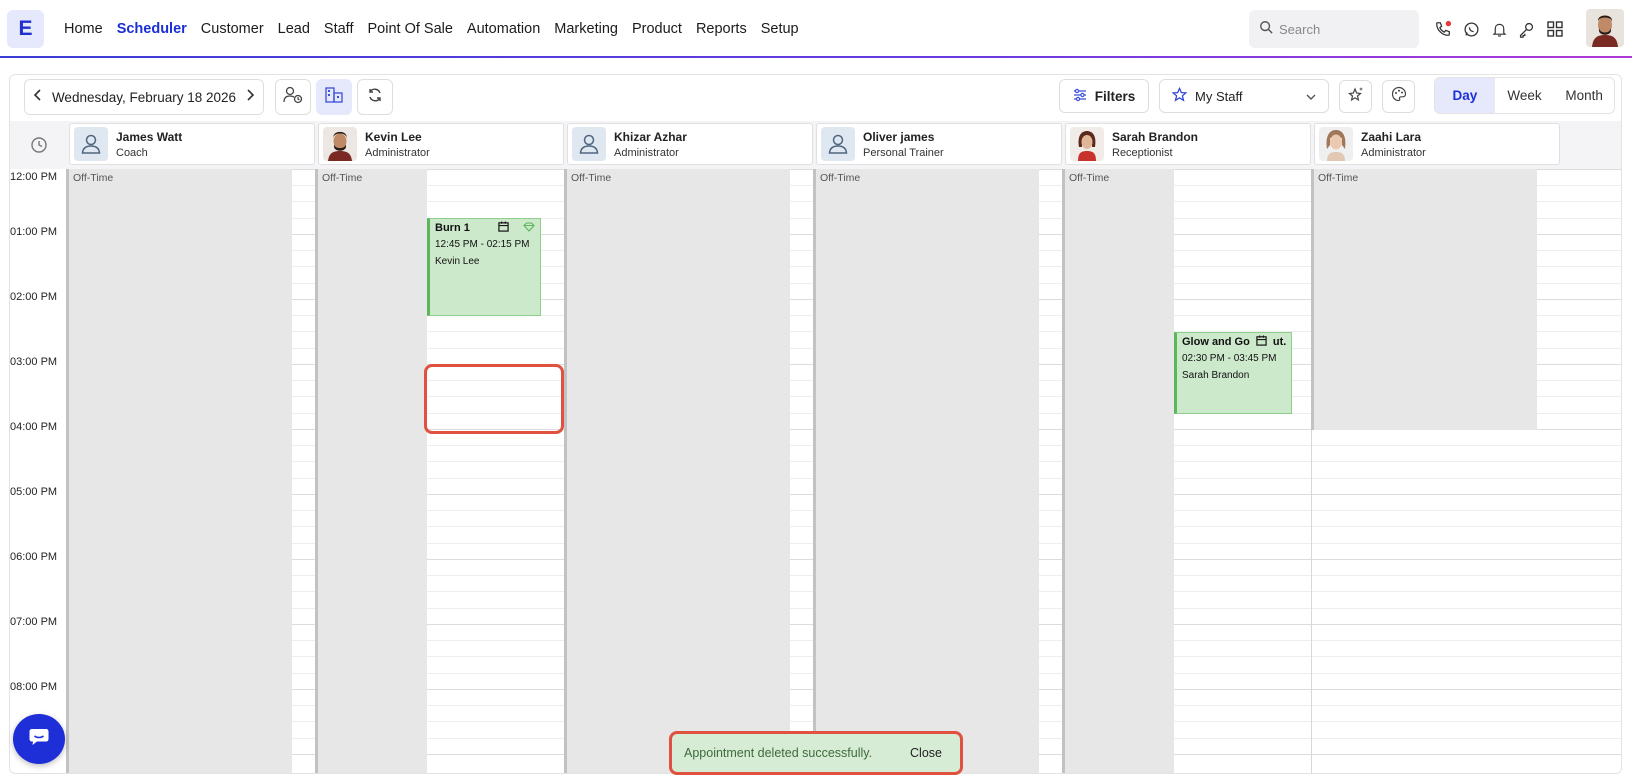 The width and height of the screenshot is (1632, 780). I want to click on diamond-icon, so click(529, 228).